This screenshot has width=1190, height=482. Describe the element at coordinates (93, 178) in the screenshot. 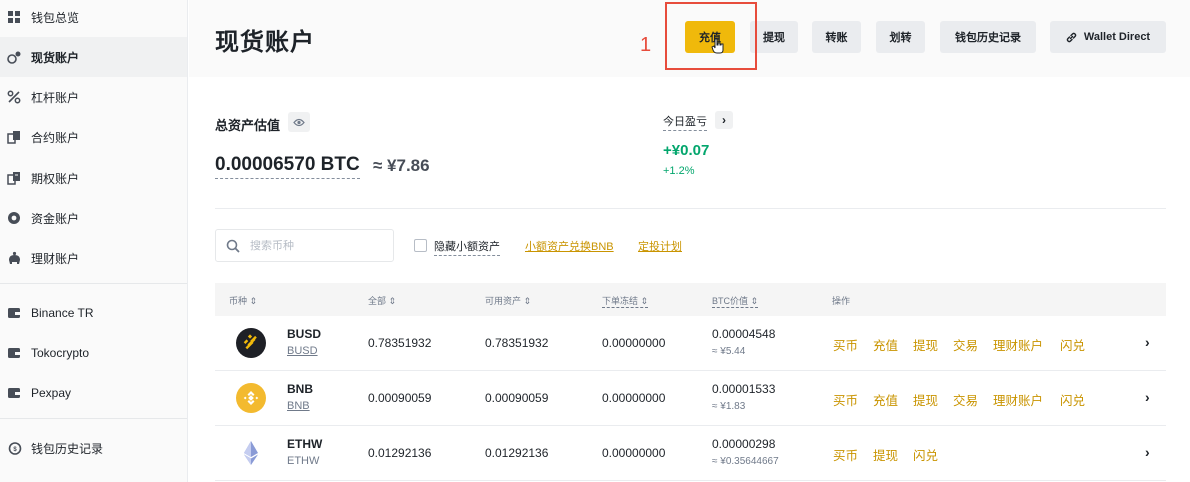

I see `sidebar-item-options-account: 期权账户` at that location.